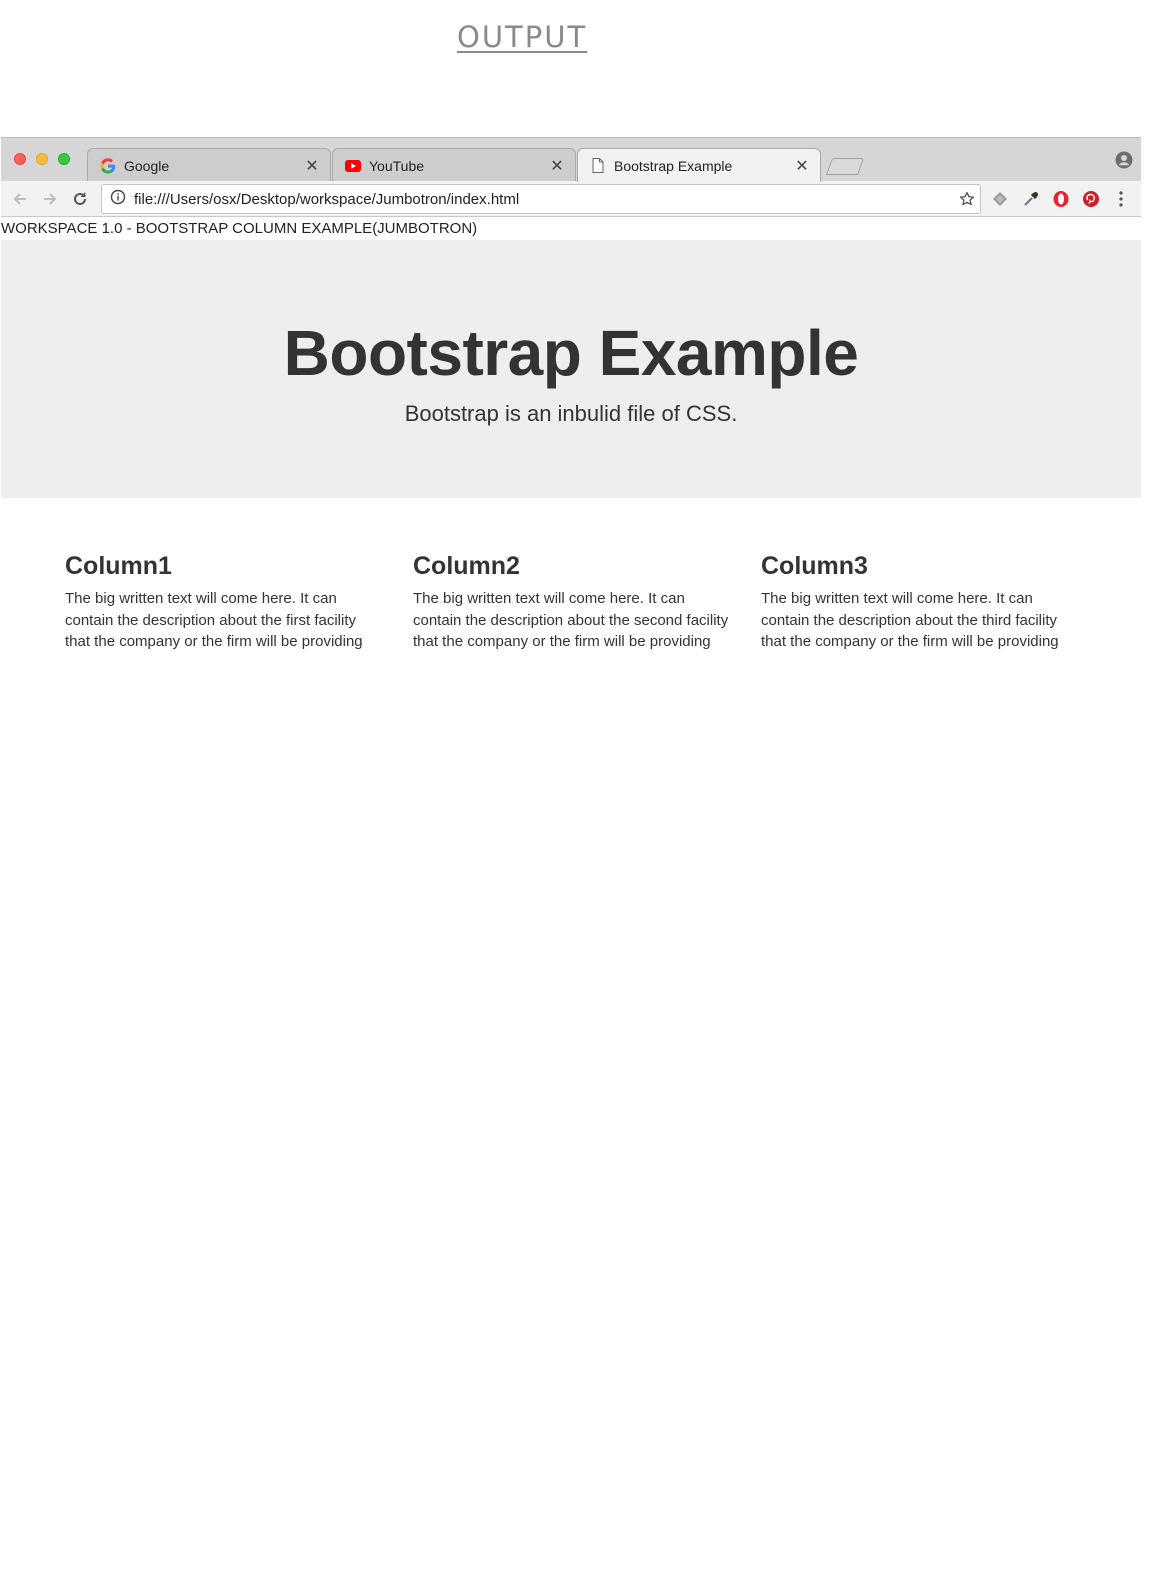 The height and width of the screenshot is (1584, 1152). What do you see at coordinates (353, 166) in the screenshot?
I see `youtube-icon` at bounding box center [353, 166].